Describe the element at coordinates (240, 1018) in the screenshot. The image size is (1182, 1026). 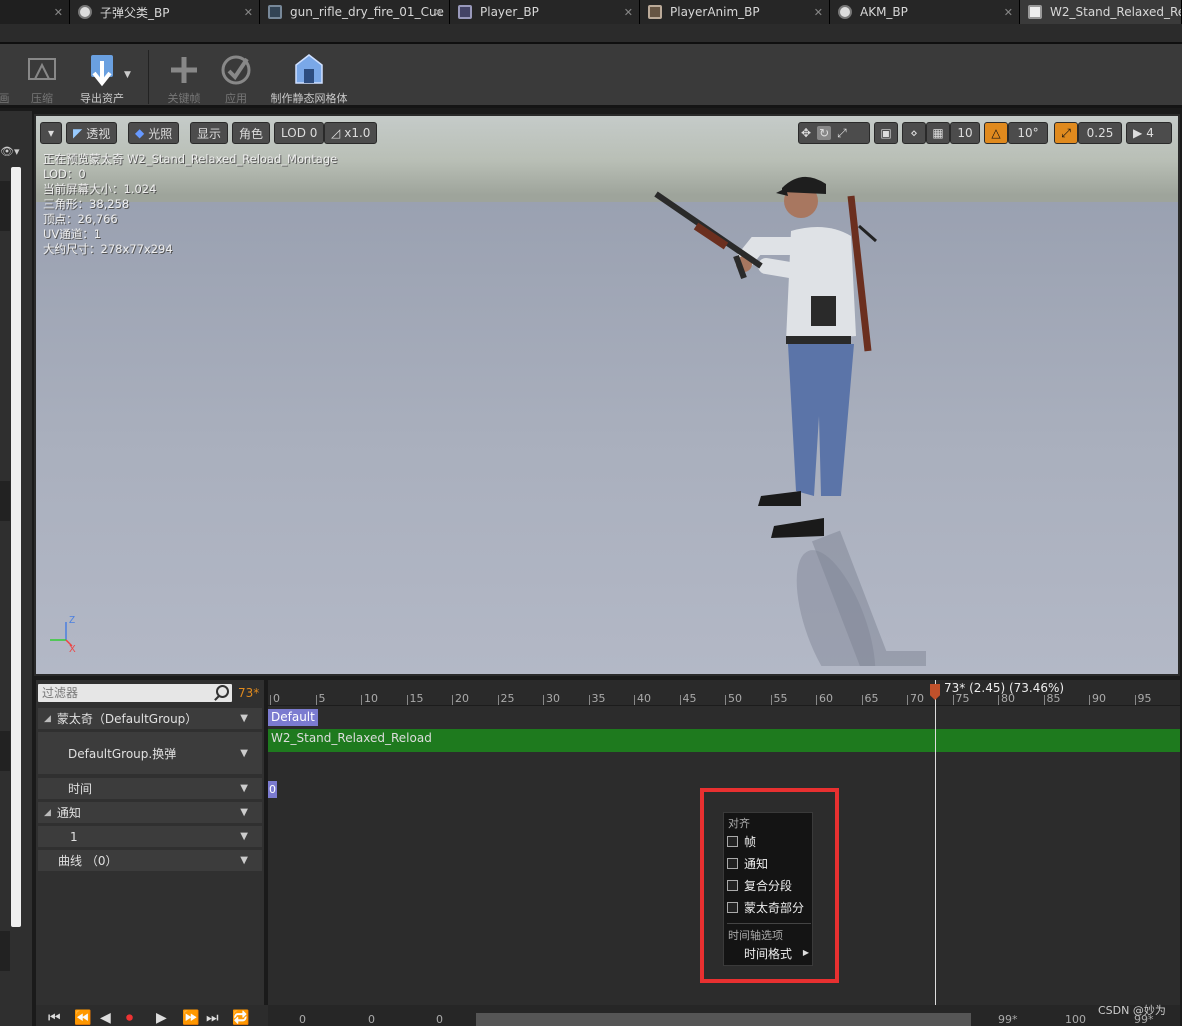
I see `loop-icon: 🔁` at that location.